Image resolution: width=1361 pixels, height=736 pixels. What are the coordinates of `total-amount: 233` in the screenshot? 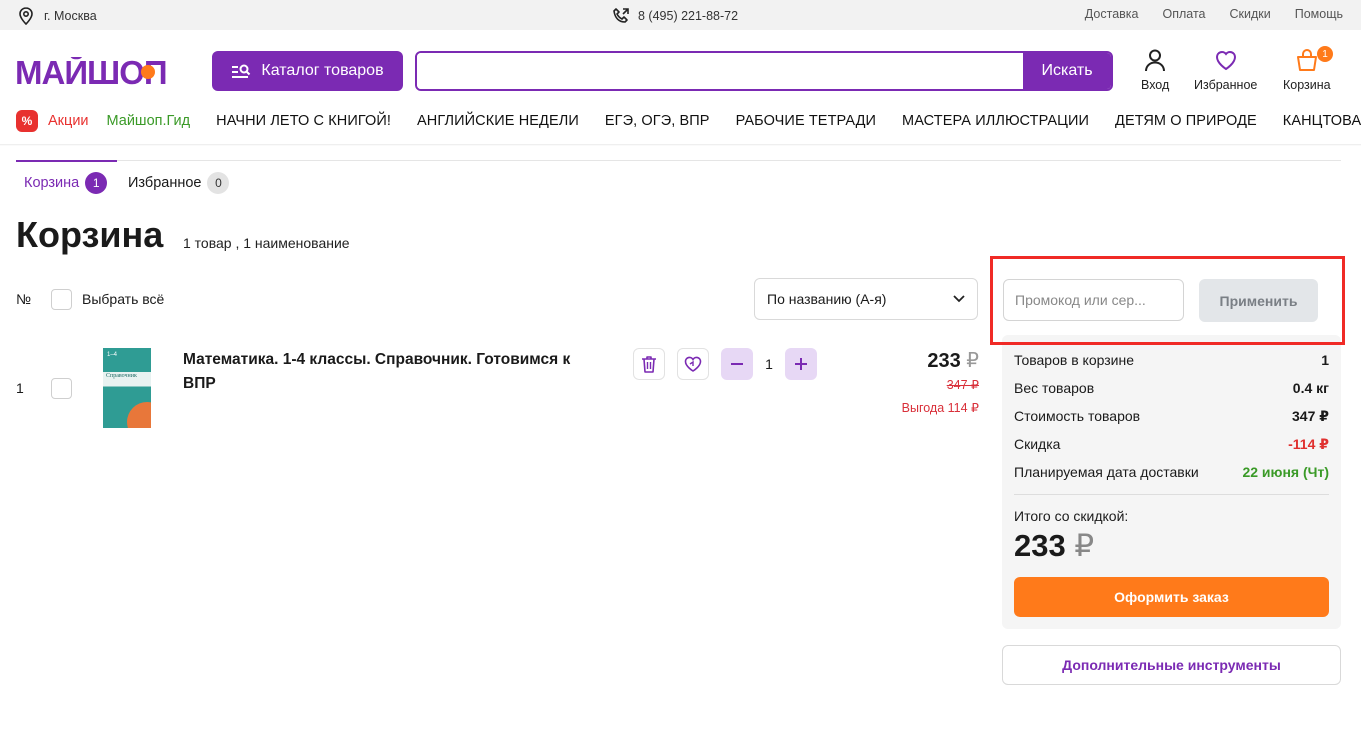 It's located at (1040, 545).